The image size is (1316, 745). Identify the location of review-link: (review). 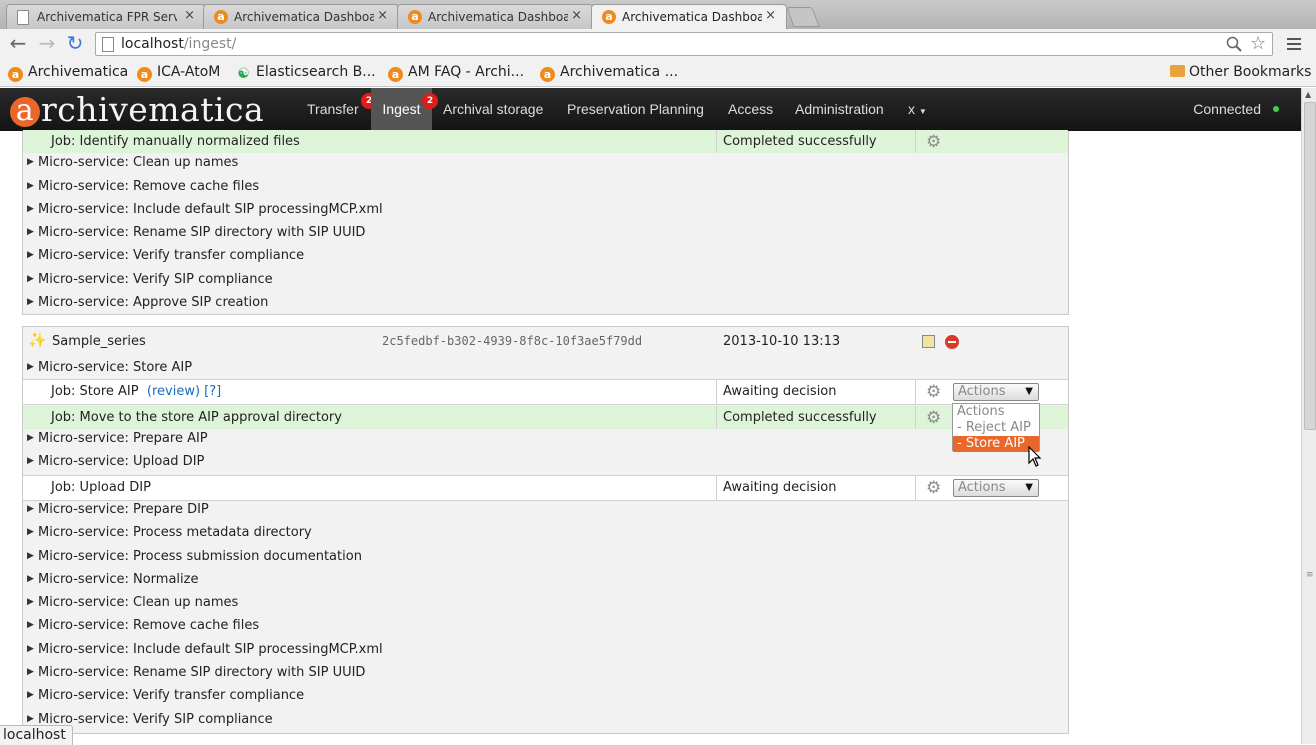
(173, 391).